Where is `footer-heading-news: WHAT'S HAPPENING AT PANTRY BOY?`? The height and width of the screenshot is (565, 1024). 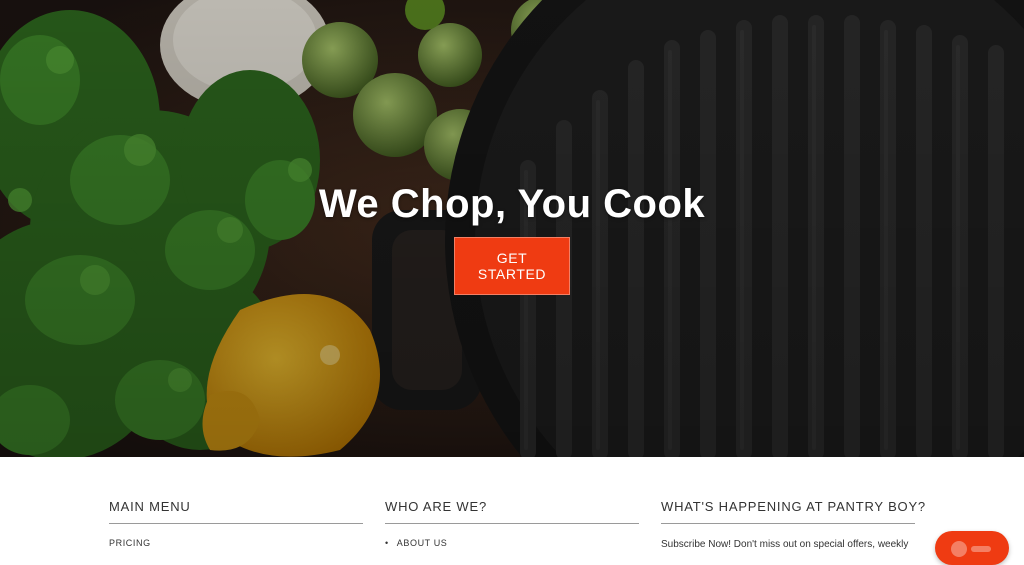
footer-heading-news: WHAT'S HAPPENING AT PANTRY BOY? is located at coordinates (793, 511).